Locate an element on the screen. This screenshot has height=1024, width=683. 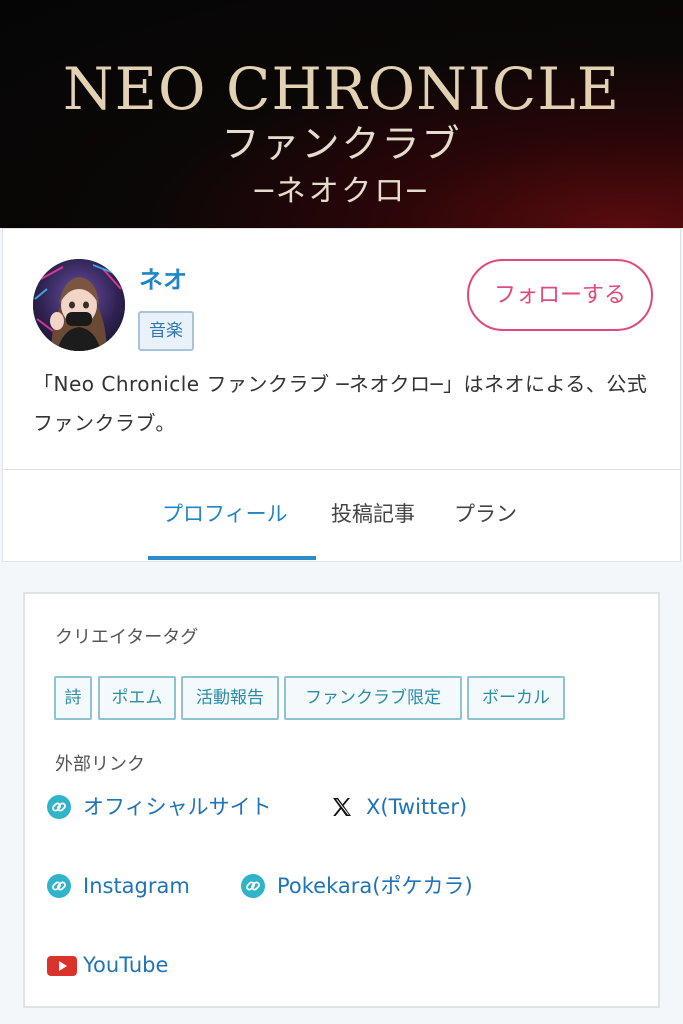
tab-plans: プラン is located at coordinates (485, 514).